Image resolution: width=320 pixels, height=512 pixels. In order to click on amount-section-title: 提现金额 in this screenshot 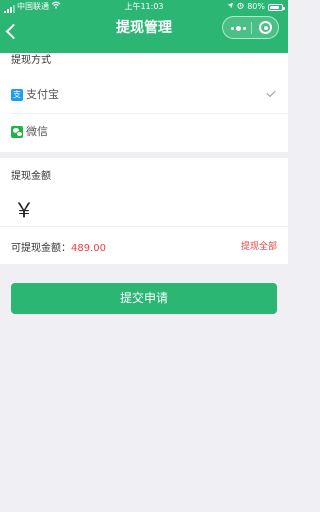, I will do `click(31, 176)`.